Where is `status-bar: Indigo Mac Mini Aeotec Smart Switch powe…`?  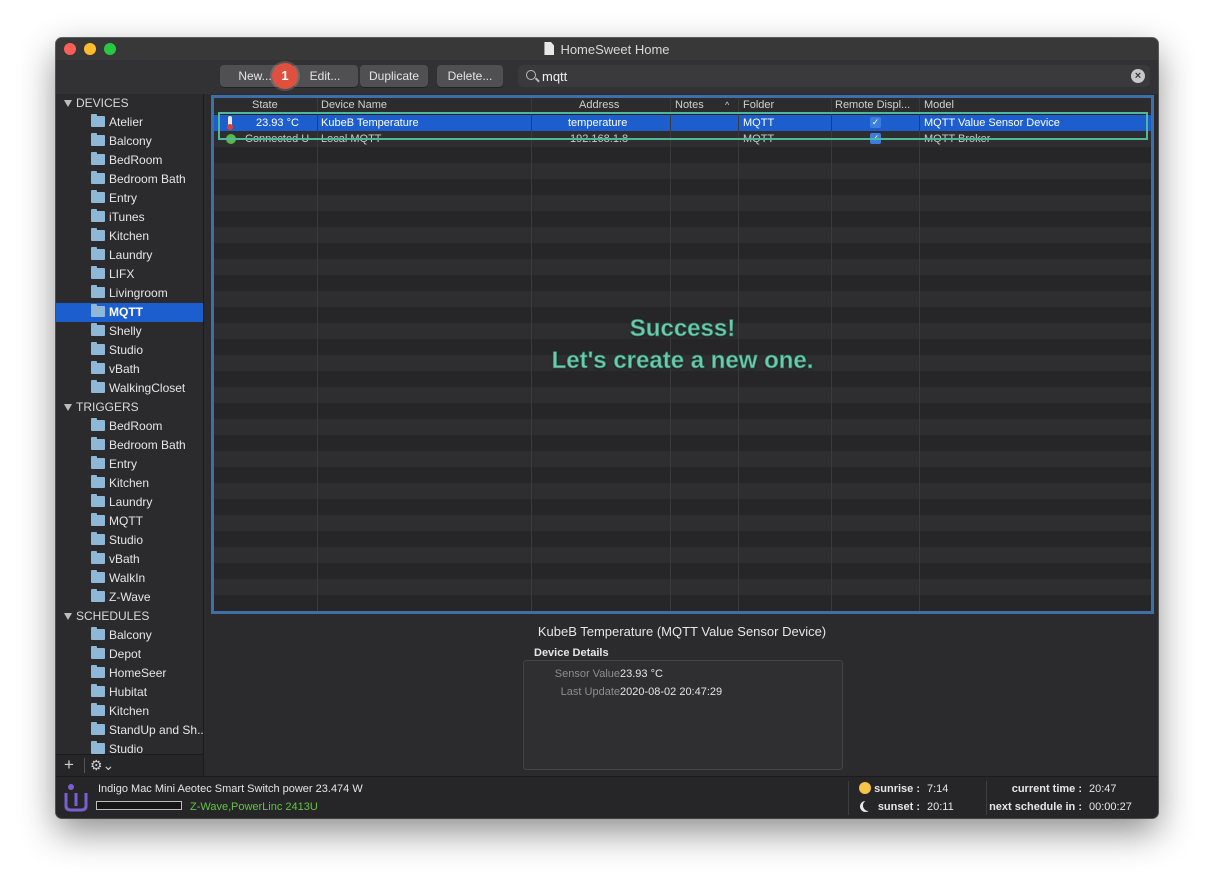 status-bar: Indigo Mac Mini Aeotec Smart Switch powe… is located at coordinates (607, 797).